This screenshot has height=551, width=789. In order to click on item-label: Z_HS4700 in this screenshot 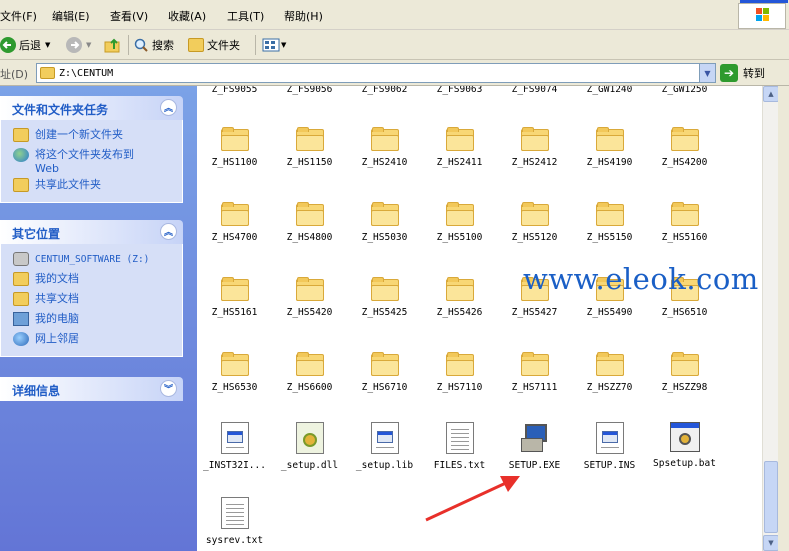, I will do `click(234, 237)`.